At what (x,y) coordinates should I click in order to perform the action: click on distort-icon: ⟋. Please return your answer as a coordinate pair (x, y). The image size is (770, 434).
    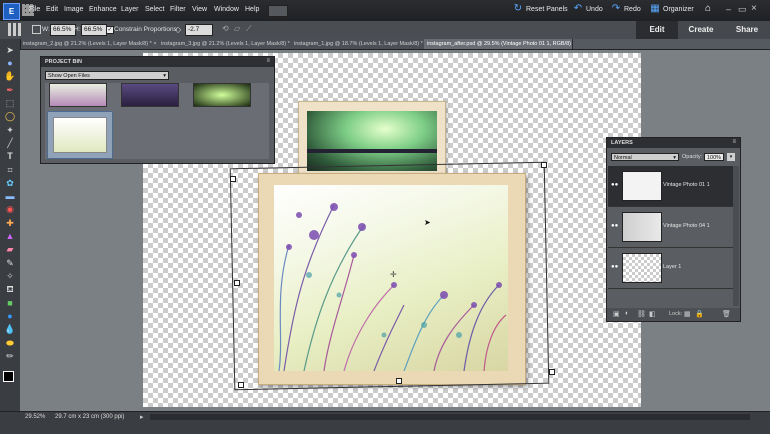
    Looking at the image, I should click on (249, 29).